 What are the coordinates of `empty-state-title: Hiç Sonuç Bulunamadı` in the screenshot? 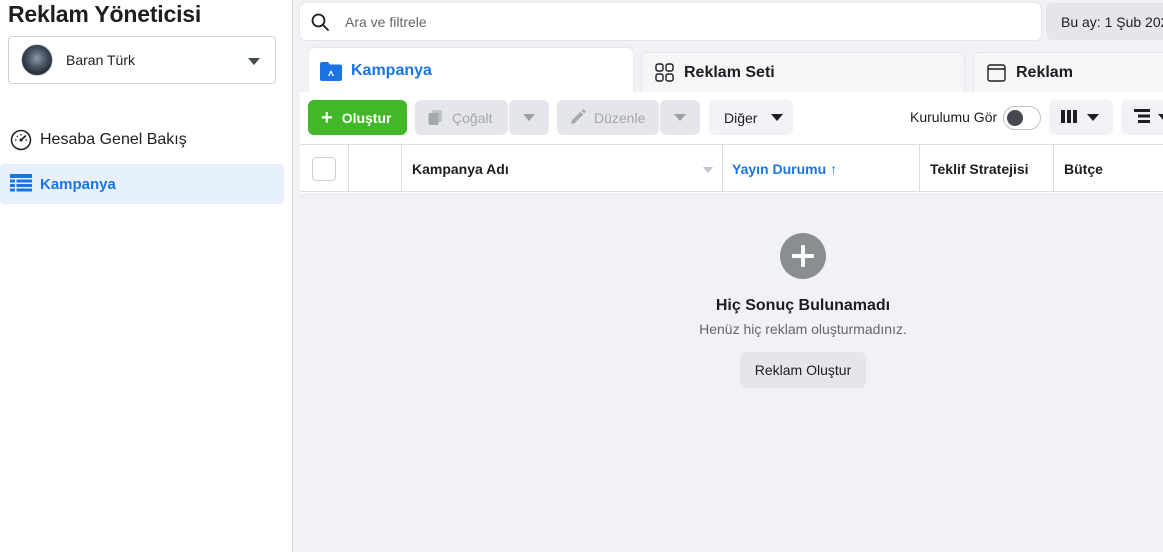 It's located at (803, 305).